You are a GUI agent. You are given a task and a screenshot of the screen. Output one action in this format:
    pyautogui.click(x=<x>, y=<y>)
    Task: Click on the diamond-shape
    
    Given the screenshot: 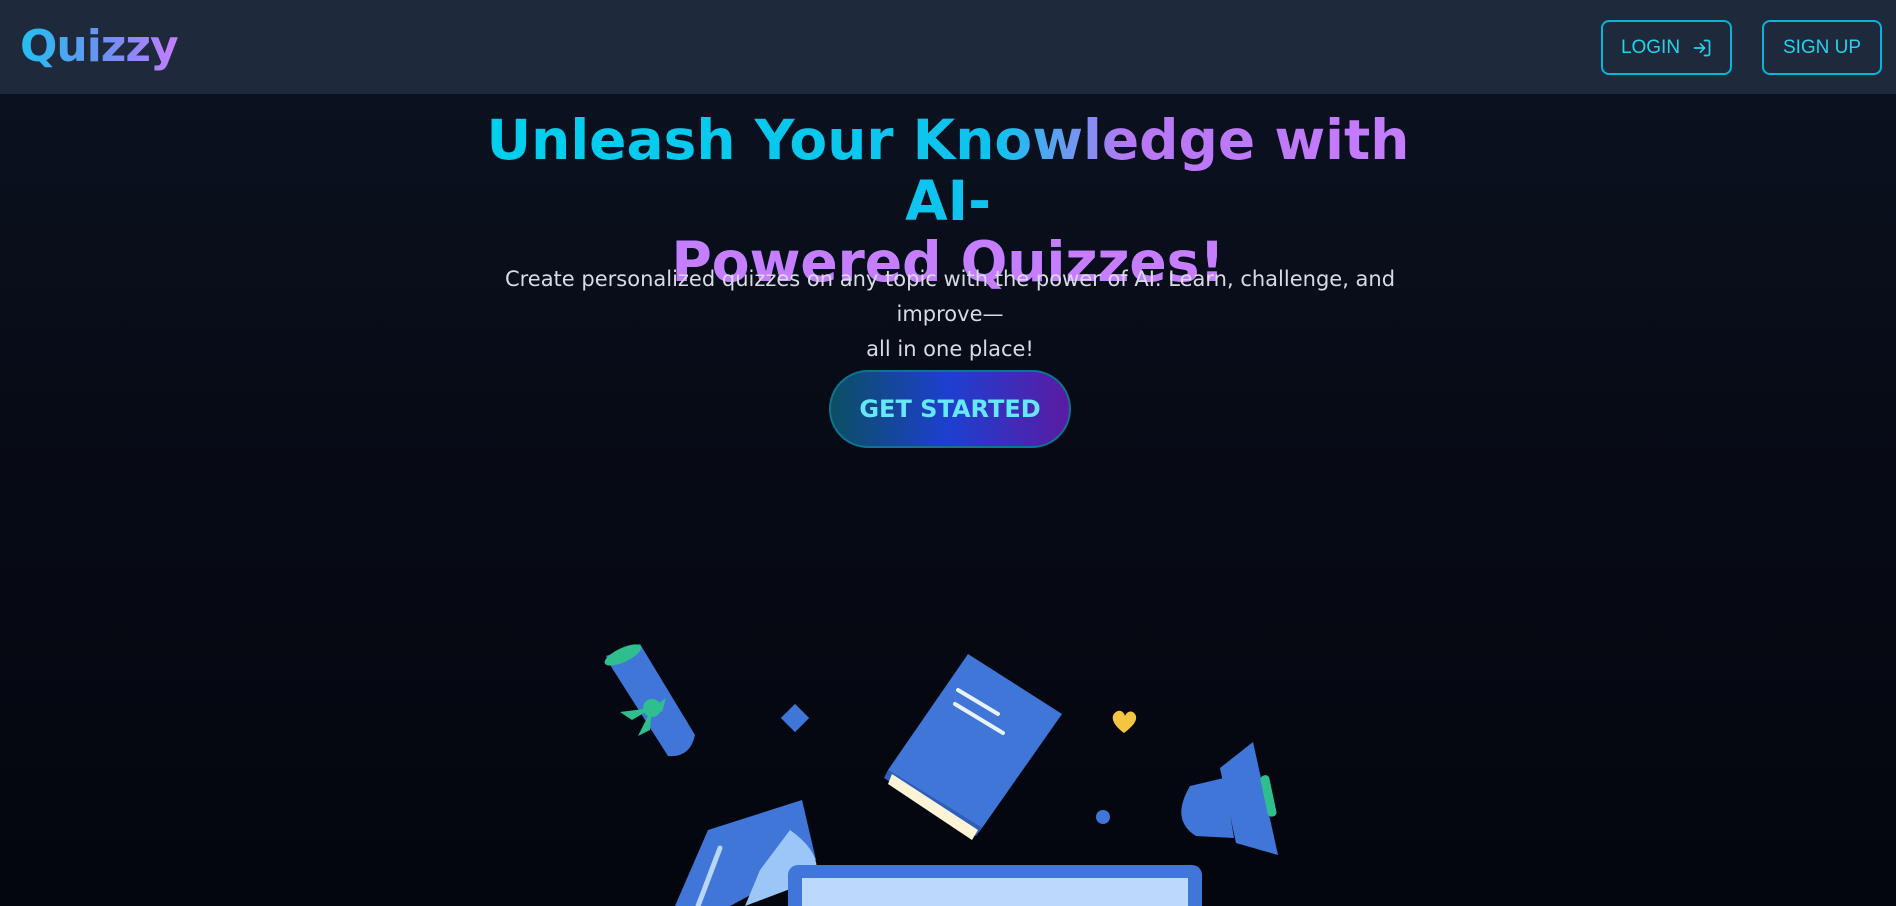 What is the action you would take?
    pyautogui.click(x=795, y=718)
    